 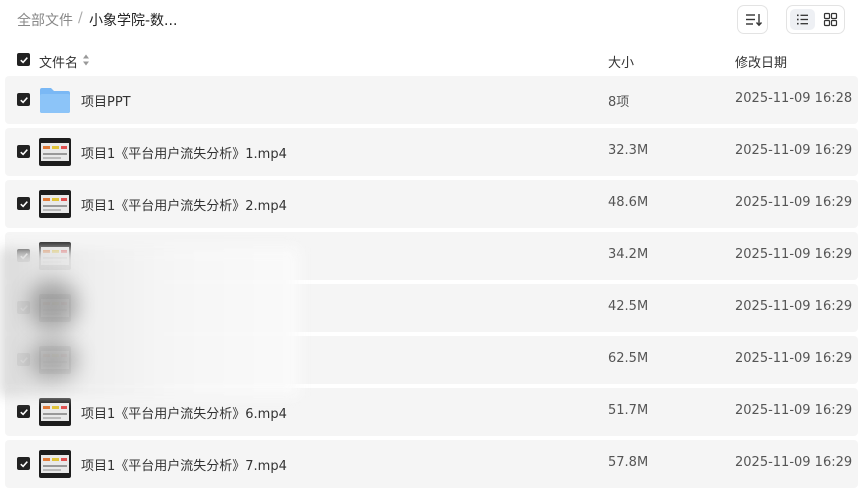 I want to click on sort-button, so click(x=752, y=19).